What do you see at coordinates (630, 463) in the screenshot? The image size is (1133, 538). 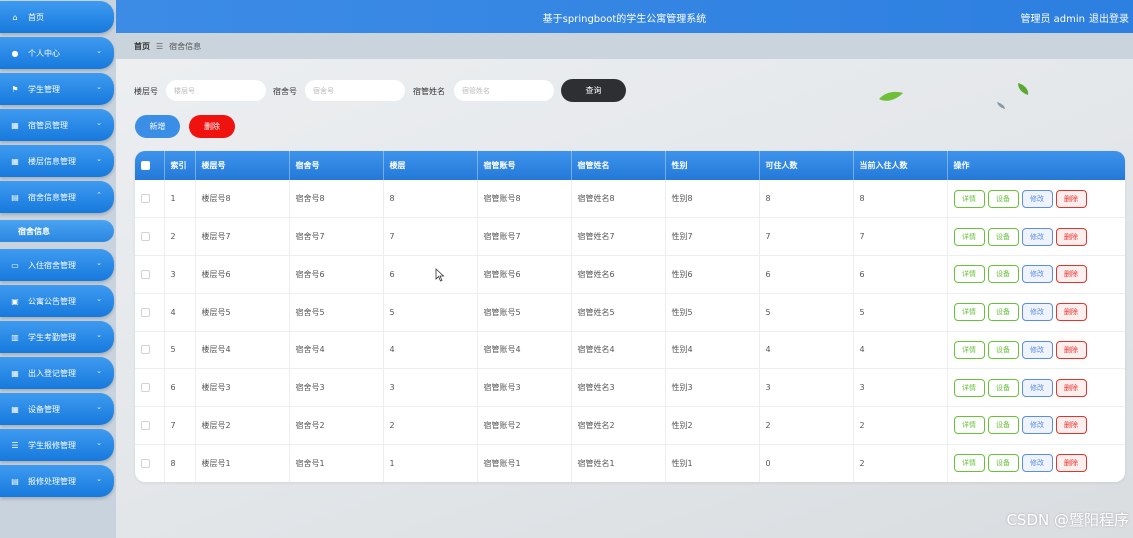 I see `table-row: 8 楼层号1 宿舍号1 1 宿管账号1 宿管姓名1 性别1 0 2 详情 设备 修改 删除` at bounding box center [630, 463].